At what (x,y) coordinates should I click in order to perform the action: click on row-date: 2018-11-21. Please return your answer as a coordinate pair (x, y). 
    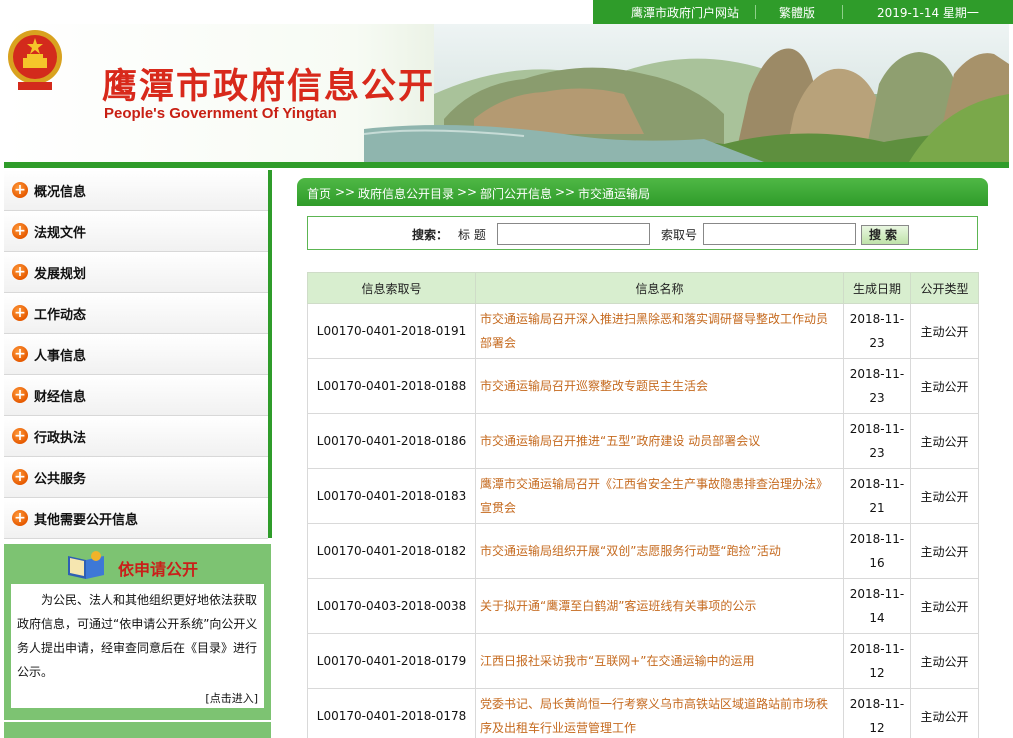
    Looking at the image, I should click on (877, 496).